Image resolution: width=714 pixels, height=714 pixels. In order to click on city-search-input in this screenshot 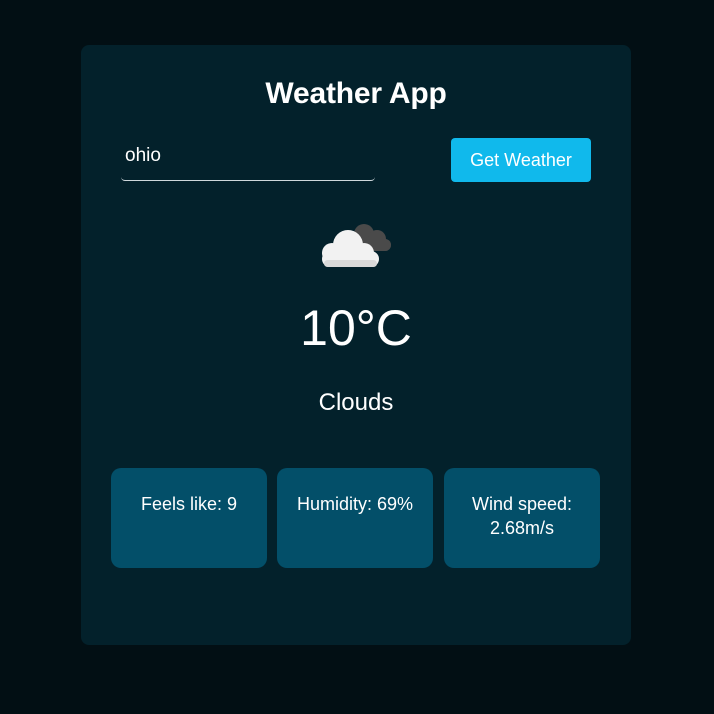, I will do `click(248, 160)`.